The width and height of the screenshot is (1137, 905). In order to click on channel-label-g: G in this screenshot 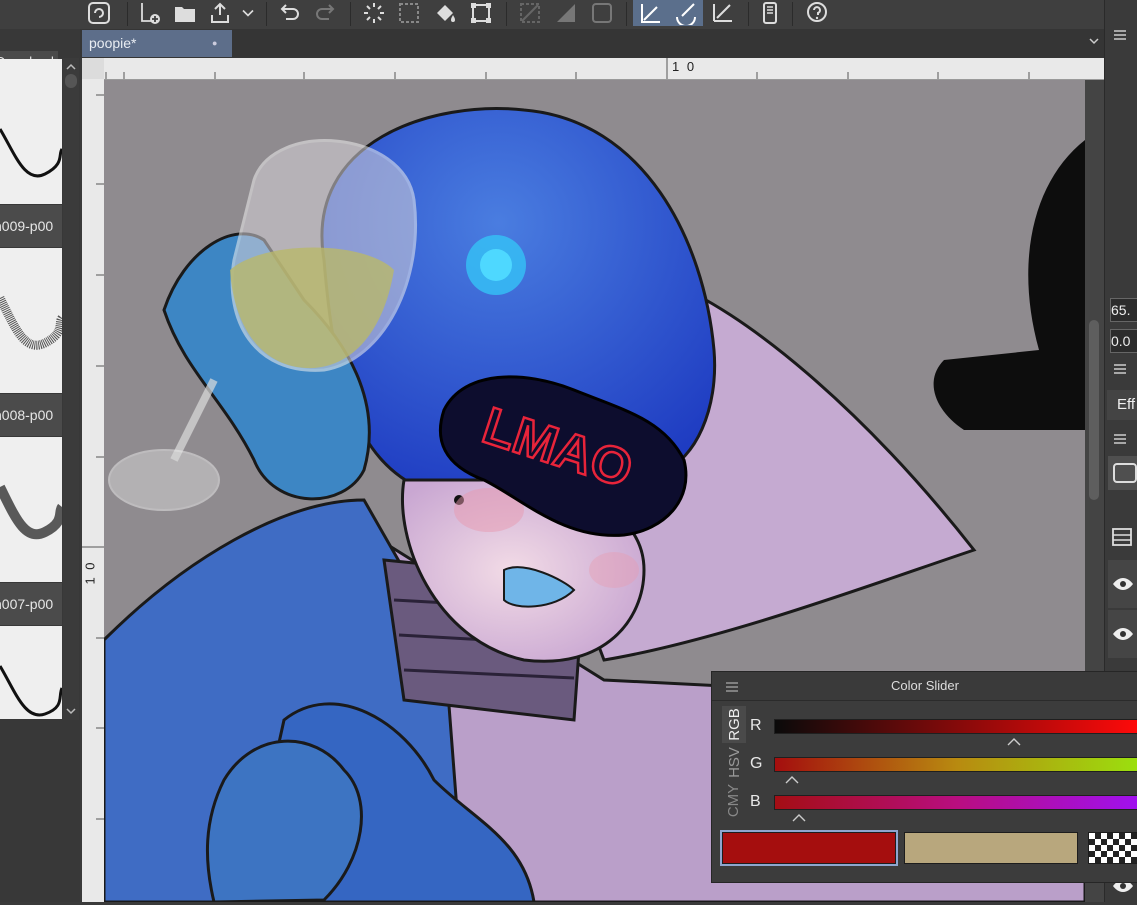, I will do `click(756, 763)`.